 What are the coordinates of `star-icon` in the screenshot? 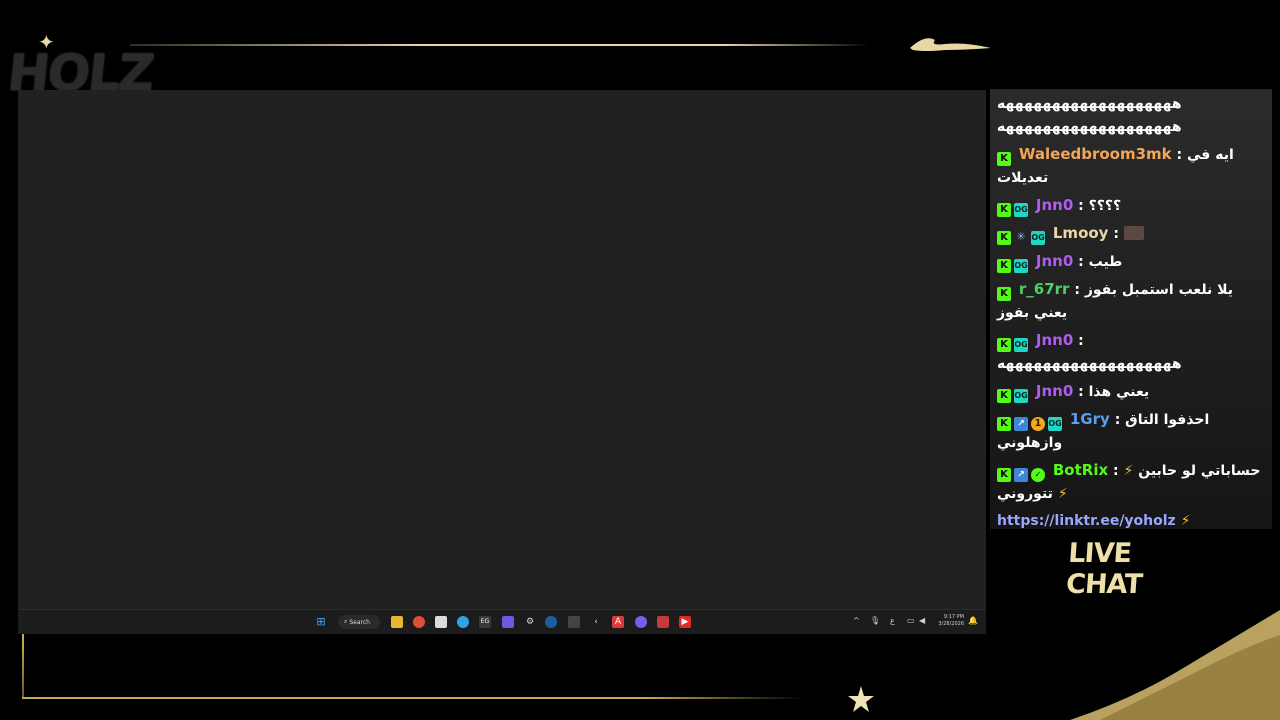 It's located at (861, 699).